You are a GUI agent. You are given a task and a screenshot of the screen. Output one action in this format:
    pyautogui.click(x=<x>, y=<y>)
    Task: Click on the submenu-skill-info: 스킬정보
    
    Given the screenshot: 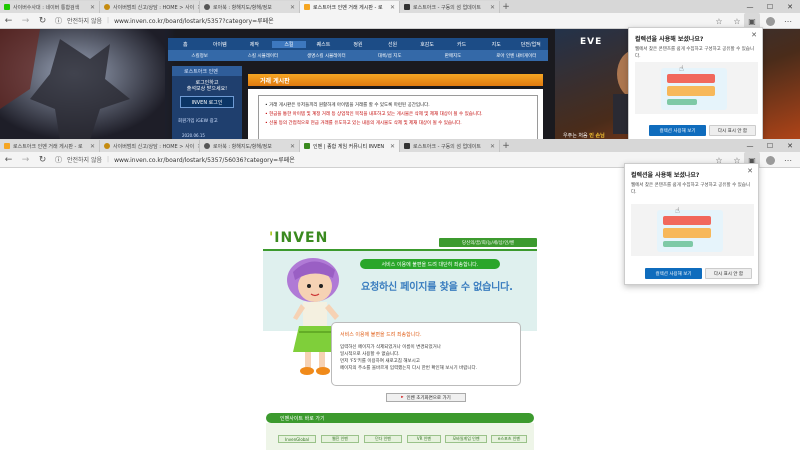 What is the action you would take?
    pyautogui.click(x=199, y=56)
    